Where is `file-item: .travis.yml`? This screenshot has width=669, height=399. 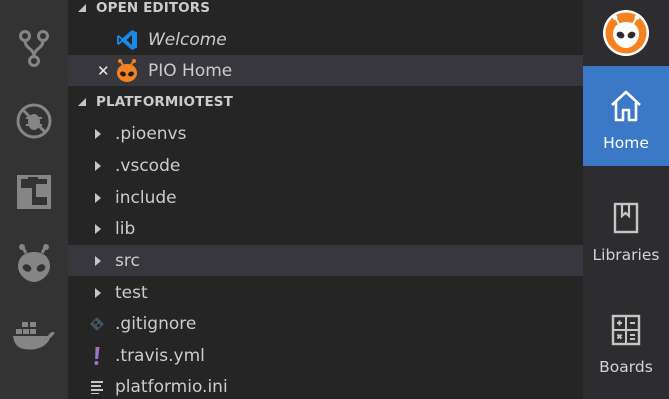 file-item: .travis.yml is located at coordinates (325, 355).